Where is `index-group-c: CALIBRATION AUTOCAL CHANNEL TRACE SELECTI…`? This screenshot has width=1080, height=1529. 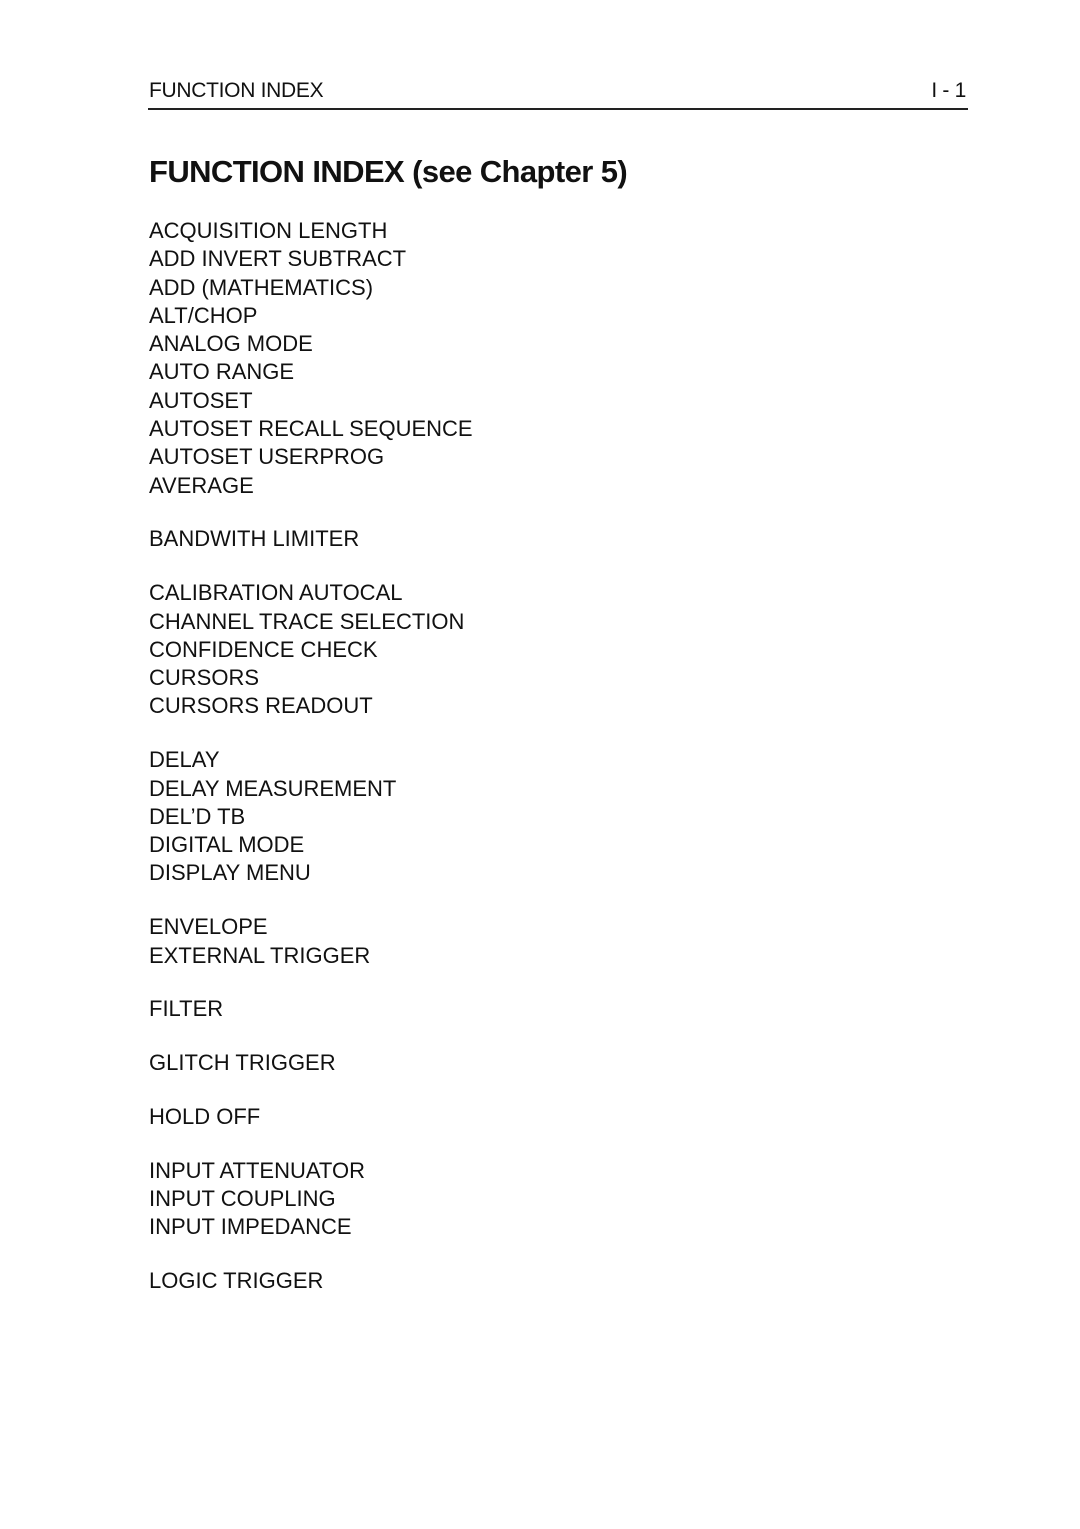
index-group-c: CALIBRATION AUTOCAL CHANNEL TRACE SELECTI… is located at coordinates (311, 649).